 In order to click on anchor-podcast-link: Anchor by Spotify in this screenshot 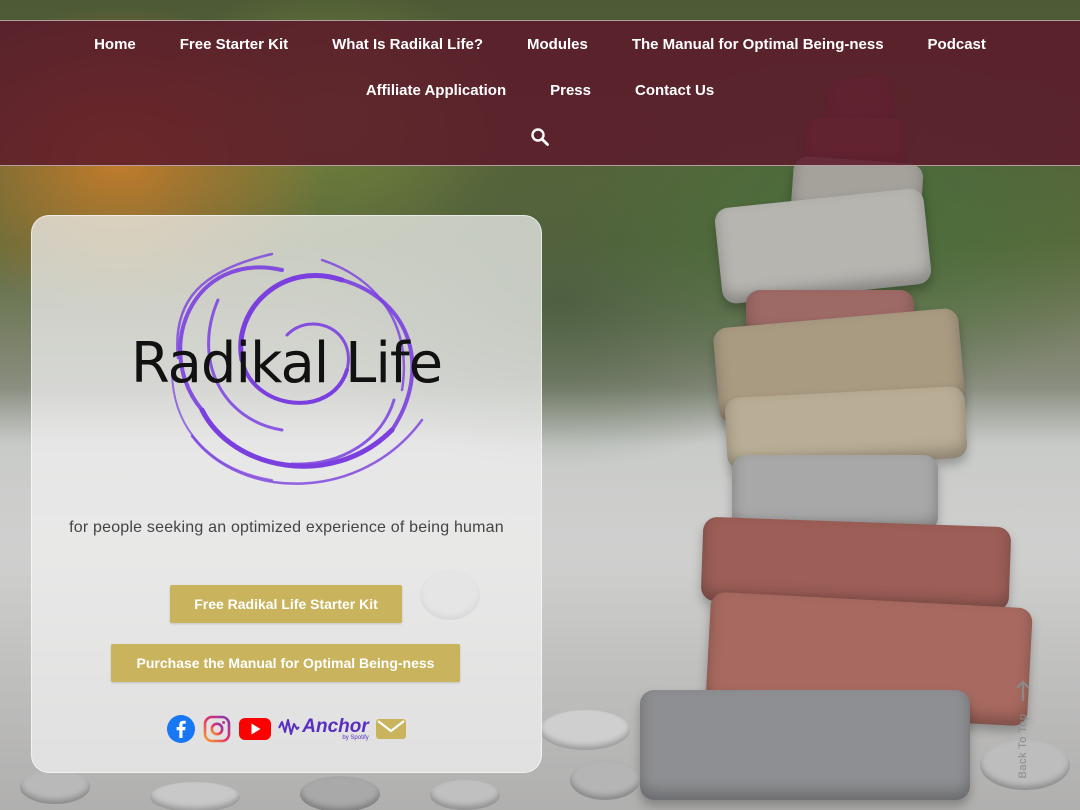, I will do `click(323, 729)`.